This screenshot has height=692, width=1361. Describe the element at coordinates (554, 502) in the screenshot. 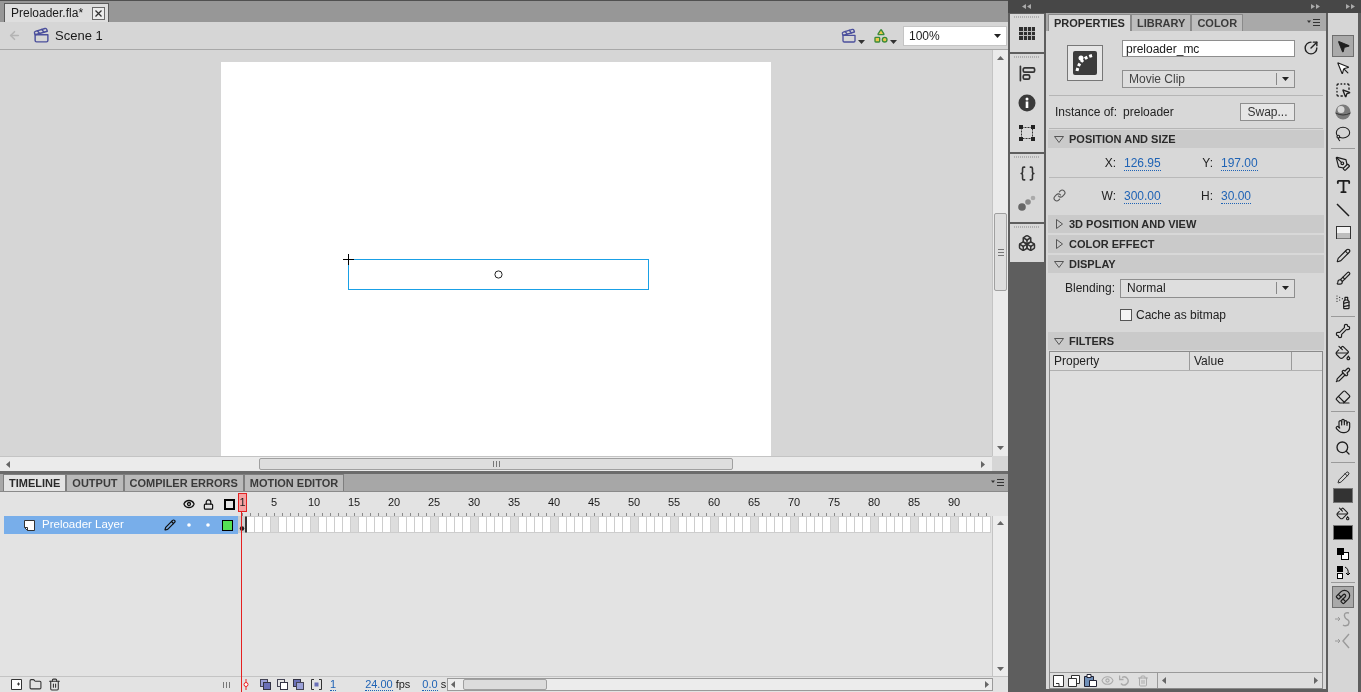

I see `frame-number: 40` at that location.